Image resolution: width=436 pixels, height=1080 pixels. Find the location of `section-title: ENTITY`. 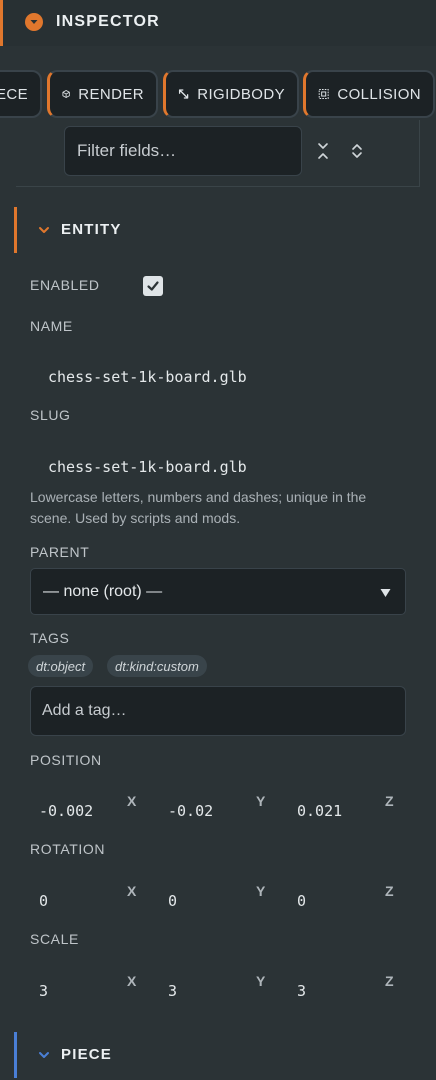

section-title: ENTITY is located at coordinates (91, 229).